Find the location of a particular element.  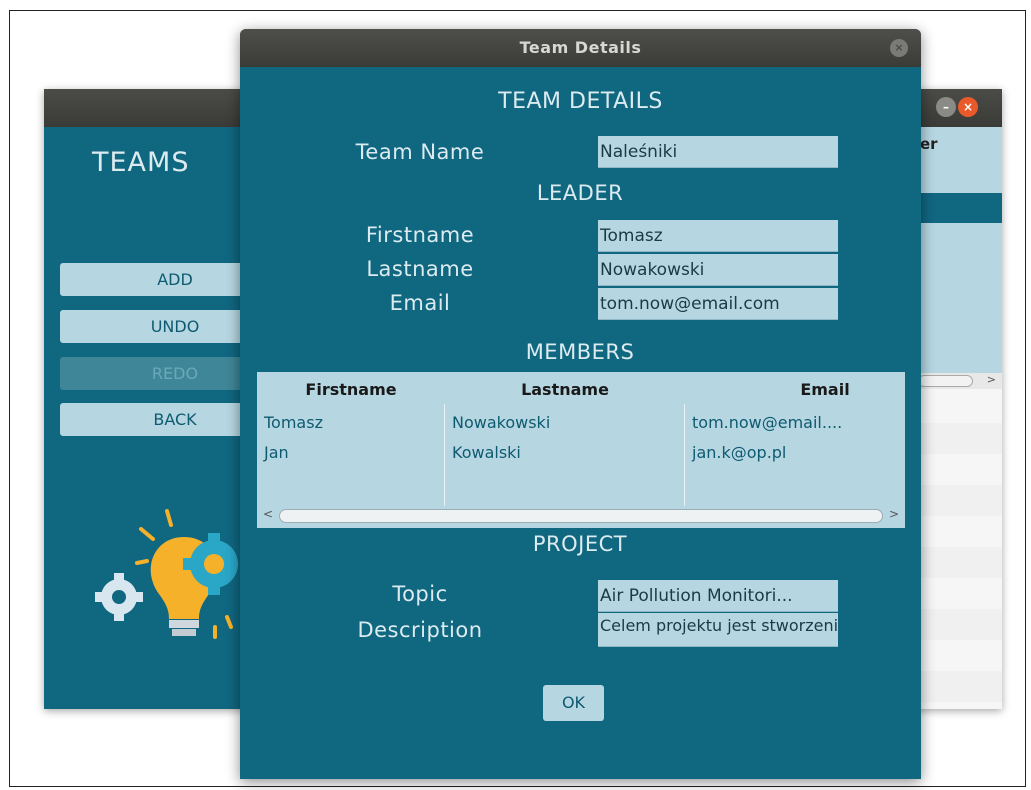

email-label: Email is located at coordinates (420, 303).